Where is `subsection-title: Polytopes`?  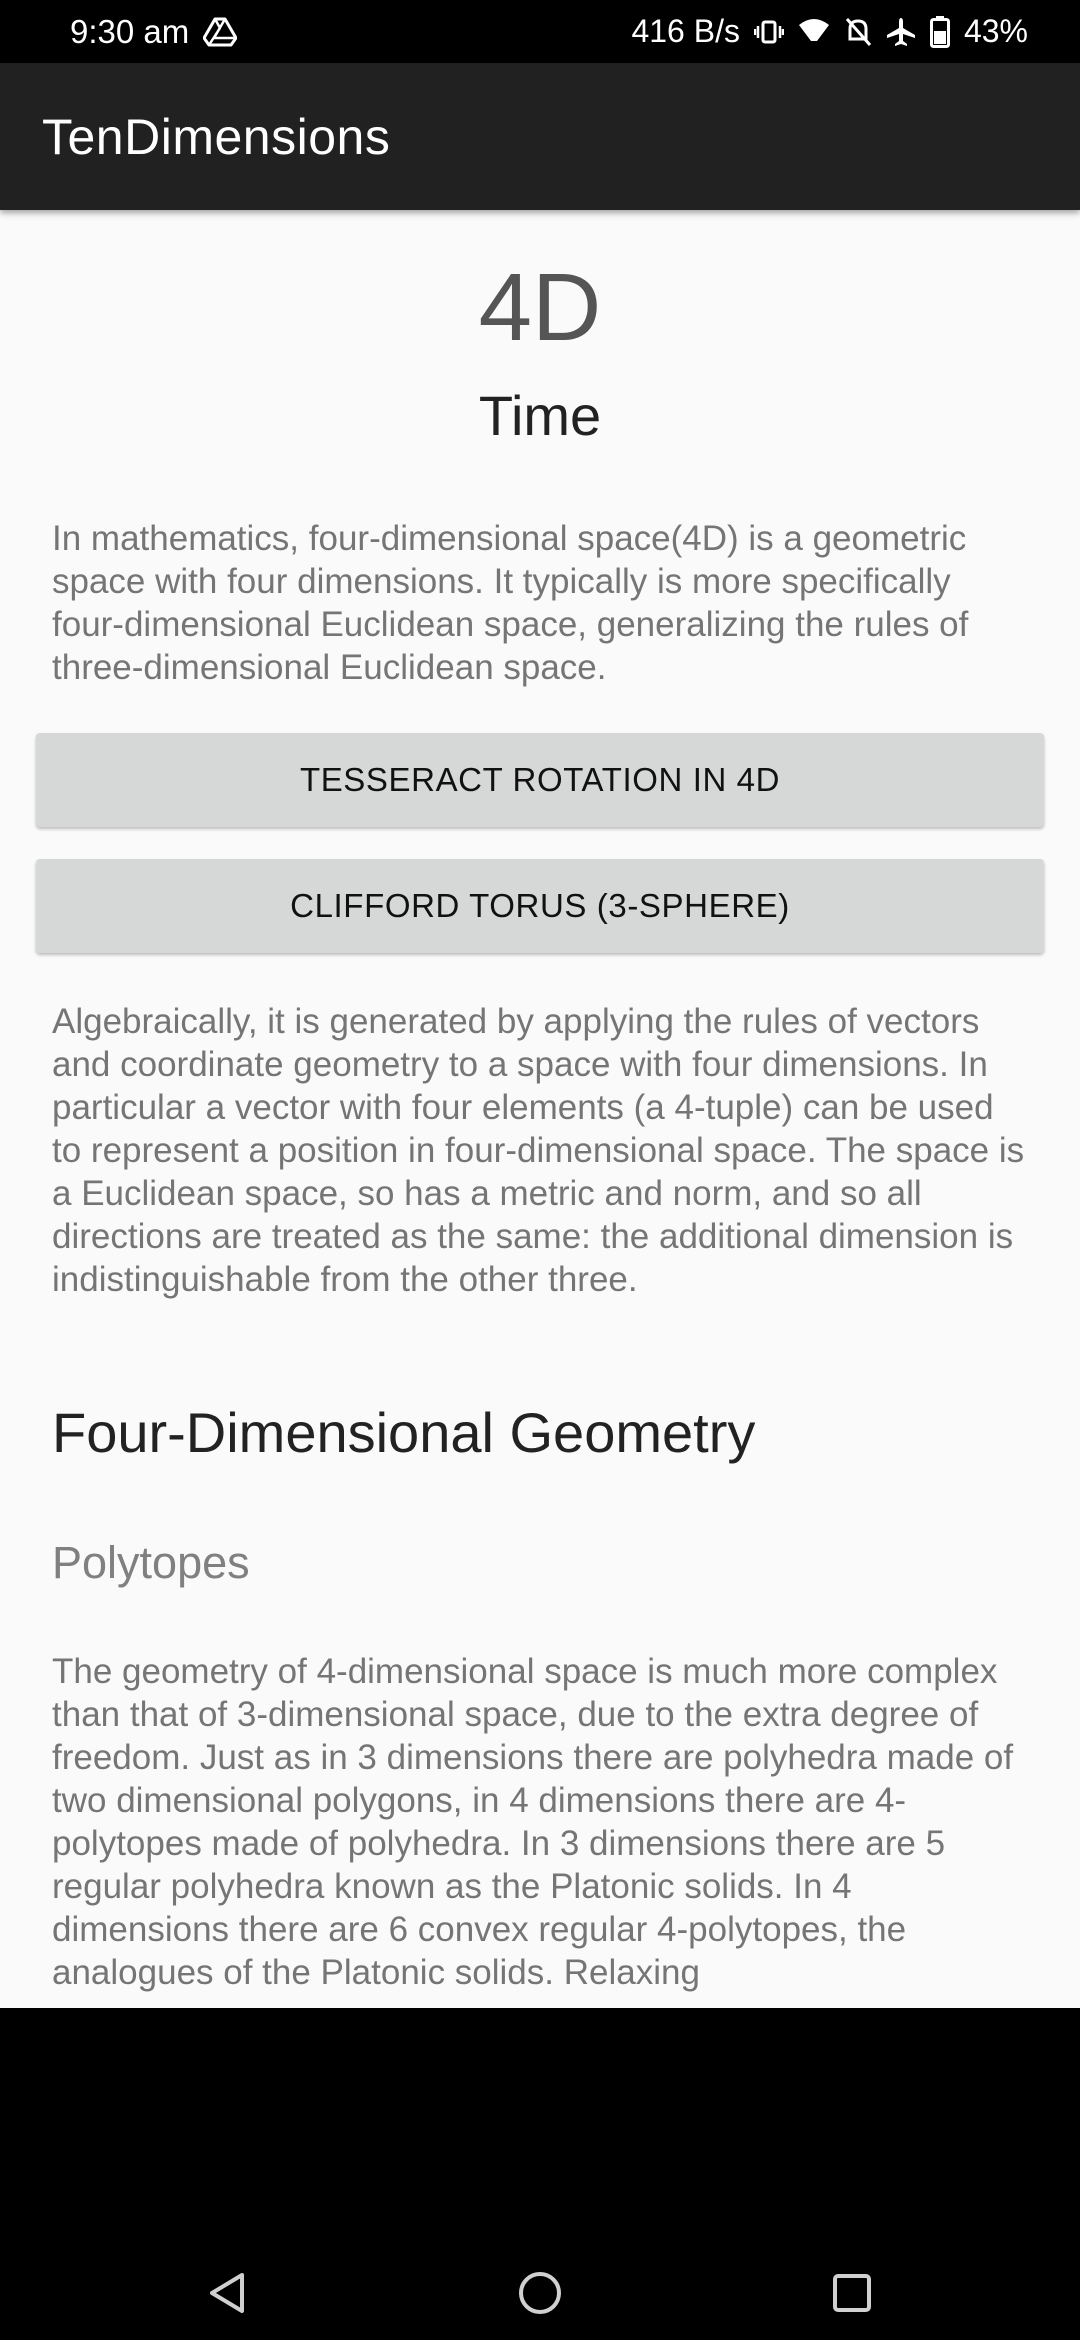 subsection-title: Polytopes is located at coordinates (151, 1562).